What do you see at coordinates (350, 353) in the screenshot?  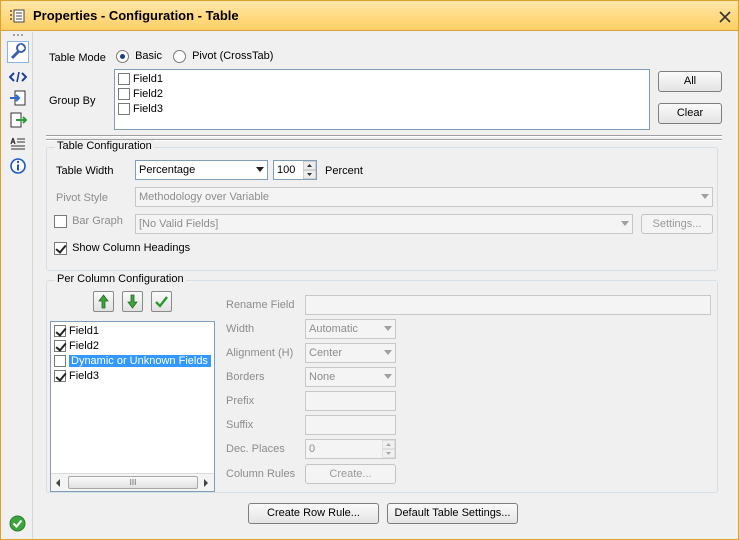 I see `alignment-select: Center` at bounding box center [350, 353].